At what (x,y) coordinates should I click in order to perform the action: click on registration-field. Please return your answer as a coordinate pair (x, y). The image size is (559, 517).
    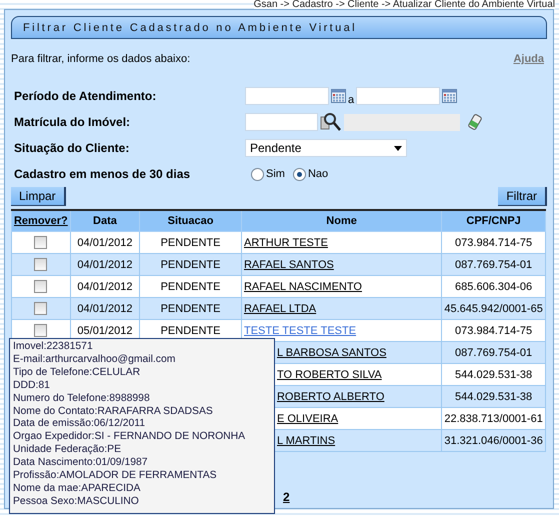
    Looking at the image, I should click on (281, 122).